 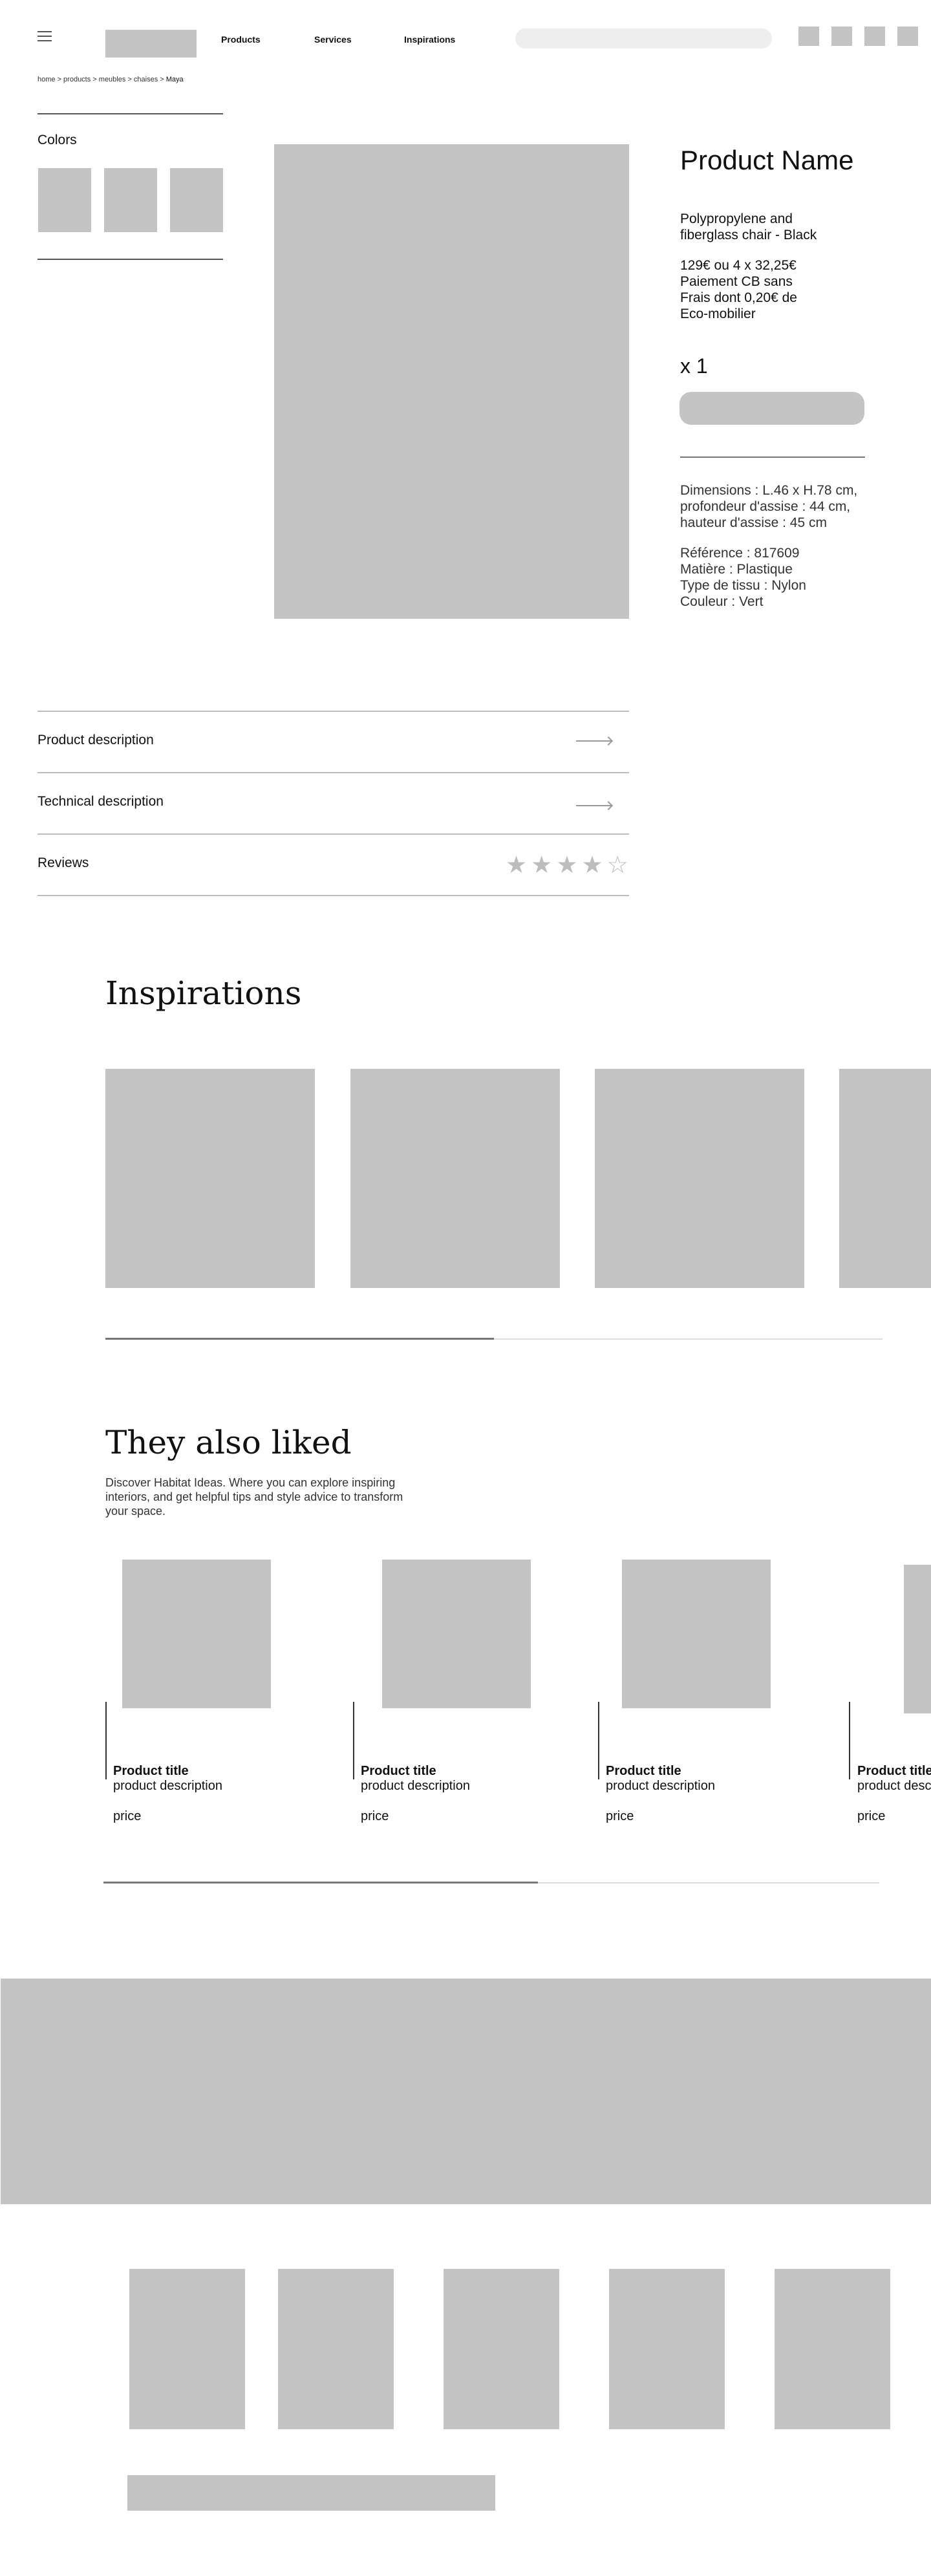 I want to click on accordion-technical-description: Technical description, so click(x=101, y=802).